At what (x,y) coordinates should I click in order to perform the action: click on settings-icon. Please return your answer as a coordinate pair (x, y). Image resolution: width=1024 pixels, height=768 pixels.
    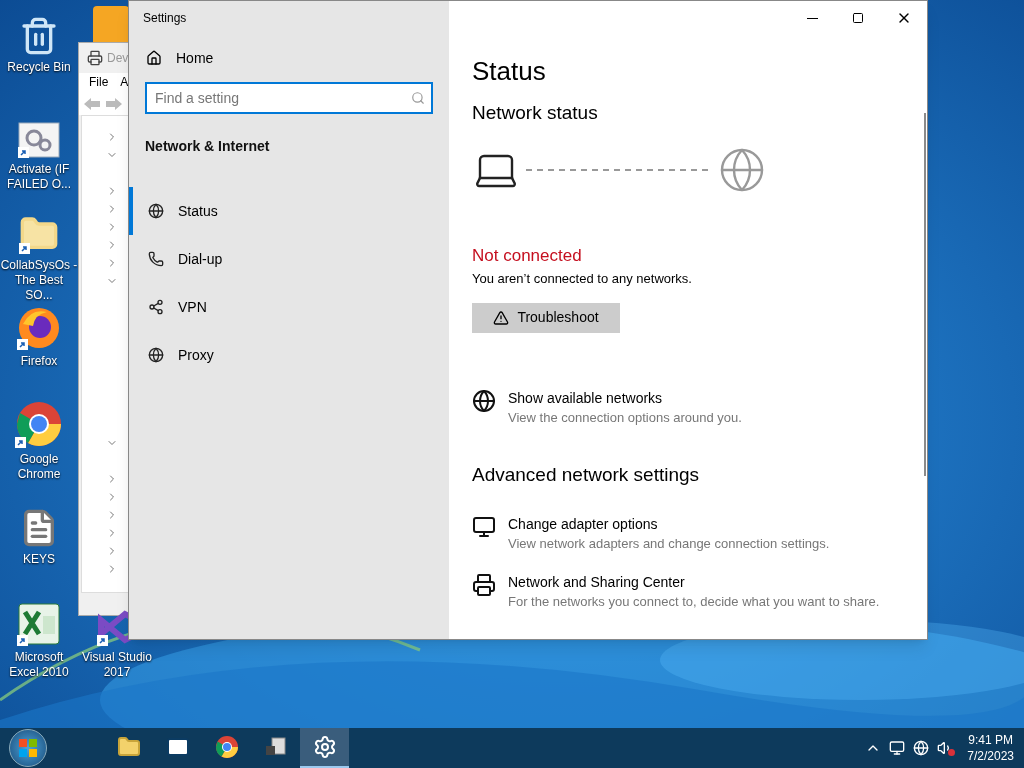
    Looking at the image, I should click on (324, 747).